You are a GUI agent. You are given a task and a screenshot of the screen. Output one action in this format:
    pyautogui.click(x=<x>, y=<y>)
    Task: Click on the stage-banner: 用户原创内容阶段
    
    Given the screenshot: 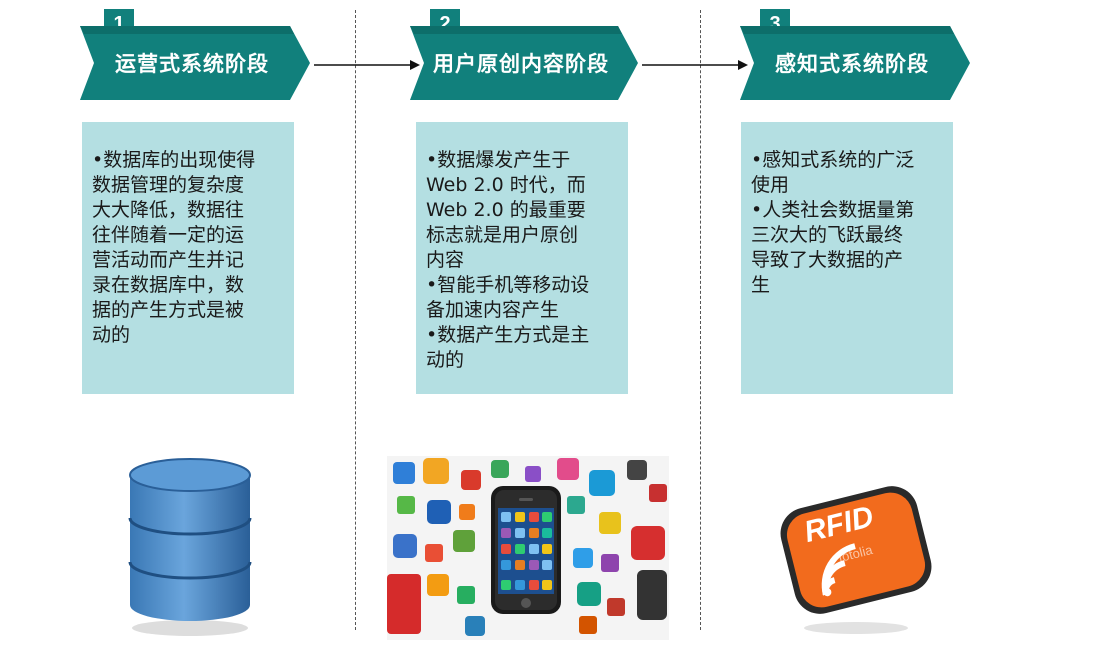 What is the action you would take?
    pyautogui.click(x=525, y=63)
    